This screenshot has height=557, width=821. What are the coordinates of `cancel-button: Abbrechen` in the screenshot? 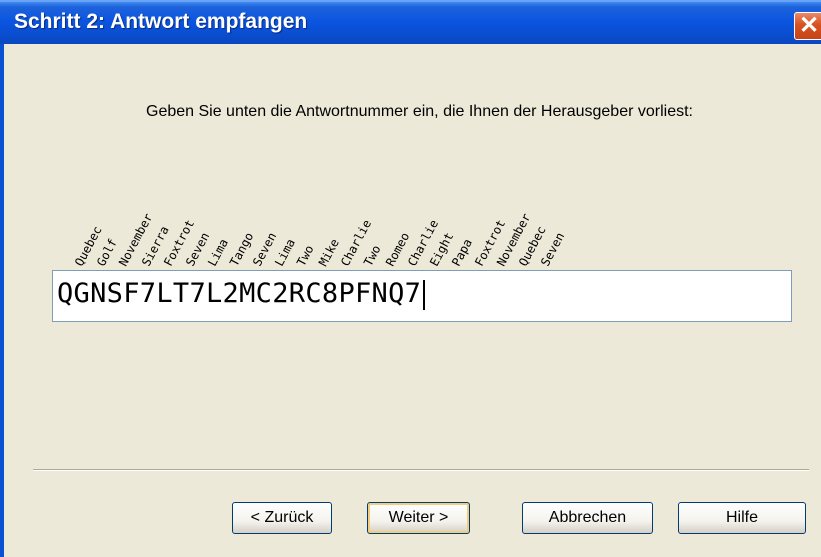 It's located at (587, 518).